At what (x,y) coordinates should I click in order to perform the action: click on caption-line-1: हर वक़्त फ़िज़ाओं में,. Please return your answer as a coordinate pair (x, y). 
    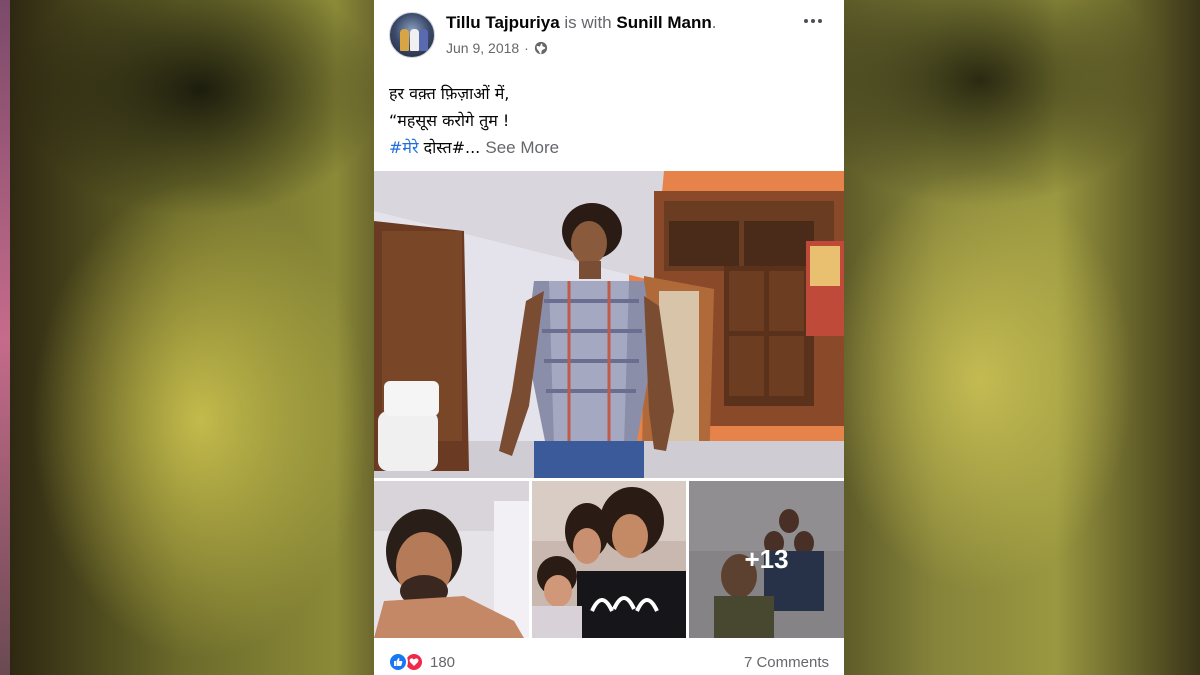
    Looking at the image, I should click on (449, 93).